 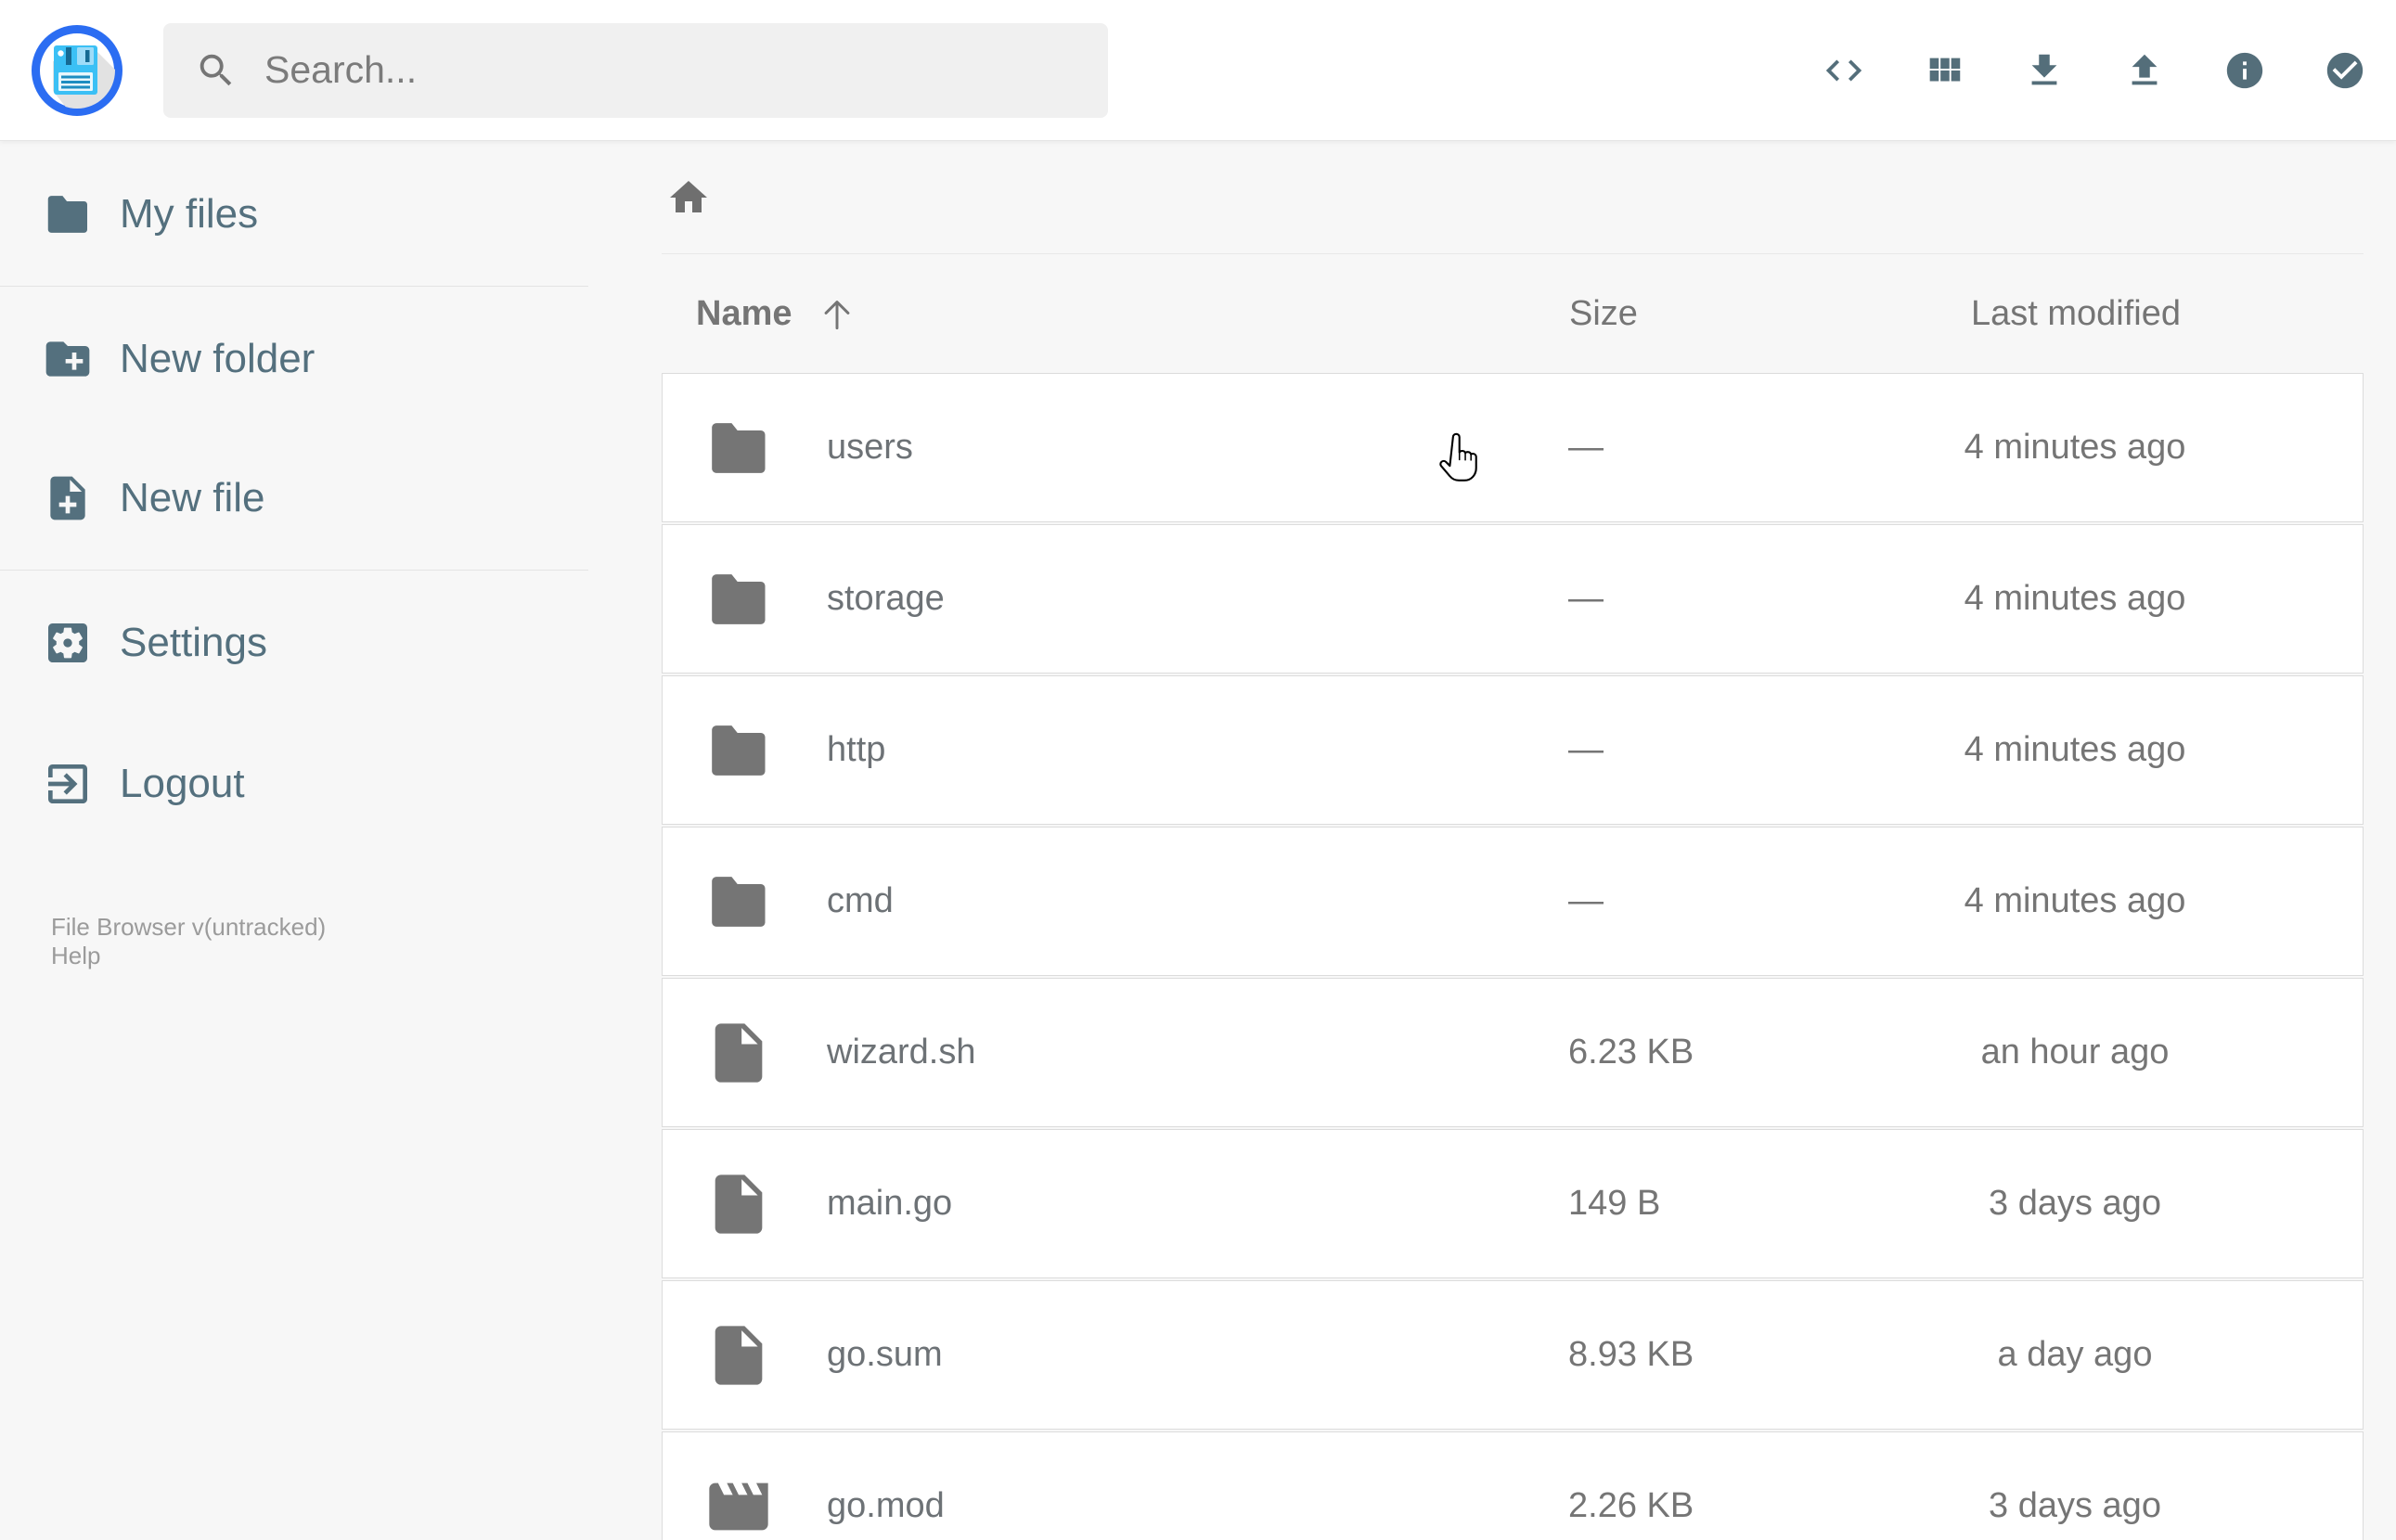 I want to click on movie-icon, so click(x=738, y=1505).